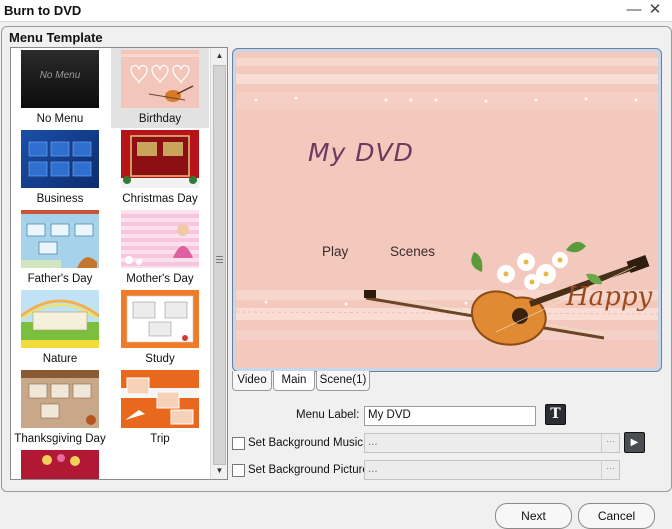 The image size is (672, 529). I want to click on template-thumb-no-menu: No Menu, so click(60, 79).